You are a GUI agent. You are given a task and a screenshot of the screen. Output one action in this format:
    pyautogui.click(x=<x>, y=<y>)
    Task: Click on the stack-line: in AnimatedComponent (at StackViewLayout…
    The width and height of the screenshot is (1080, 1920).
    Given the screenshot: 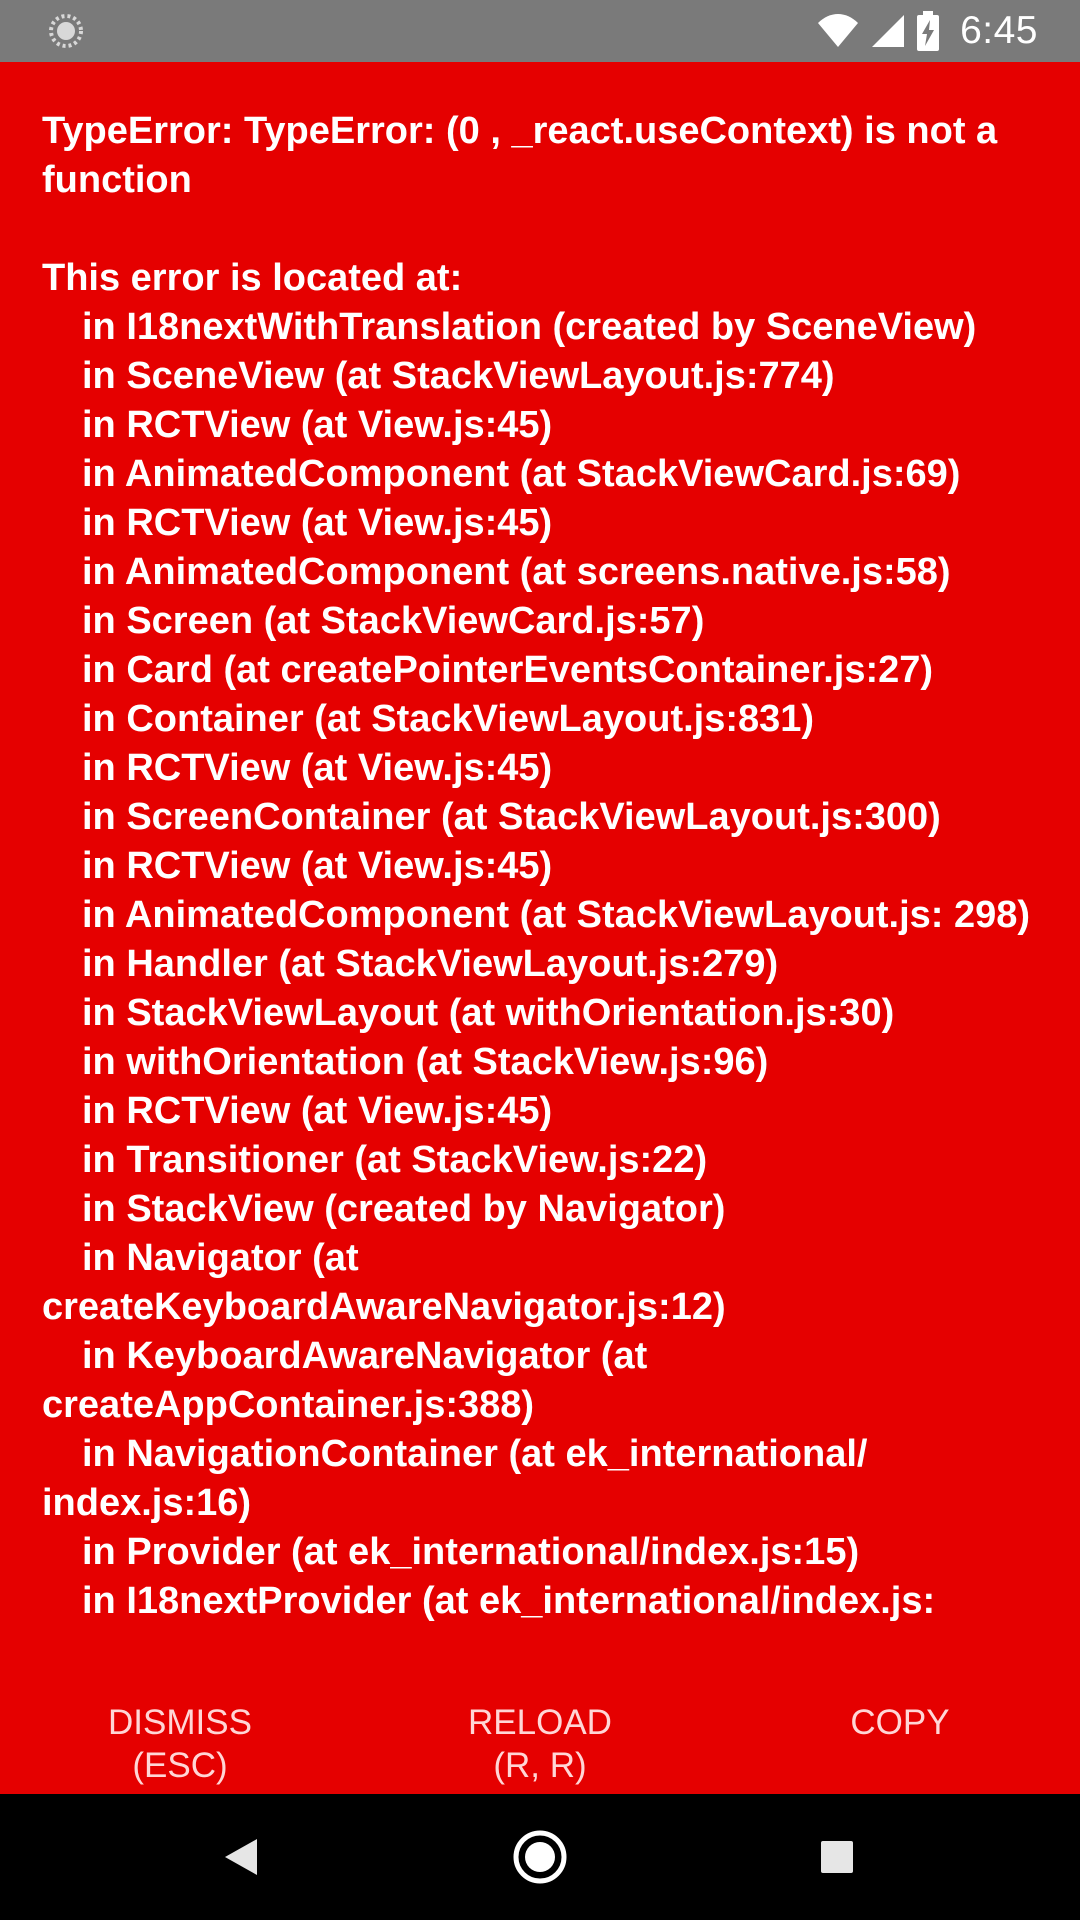 What is the action you would take?
    pyautogui.click(x=556, y=915)
    